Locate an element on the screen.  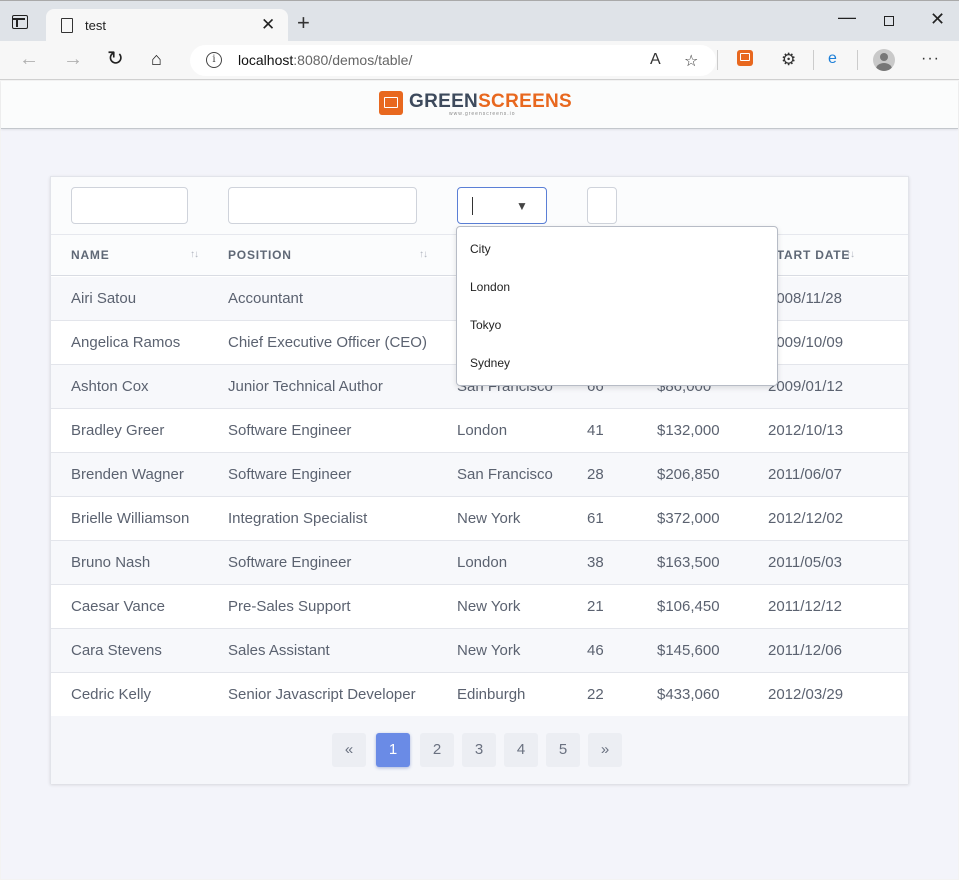
collections-icon: e is located at coordinates (832, 59).